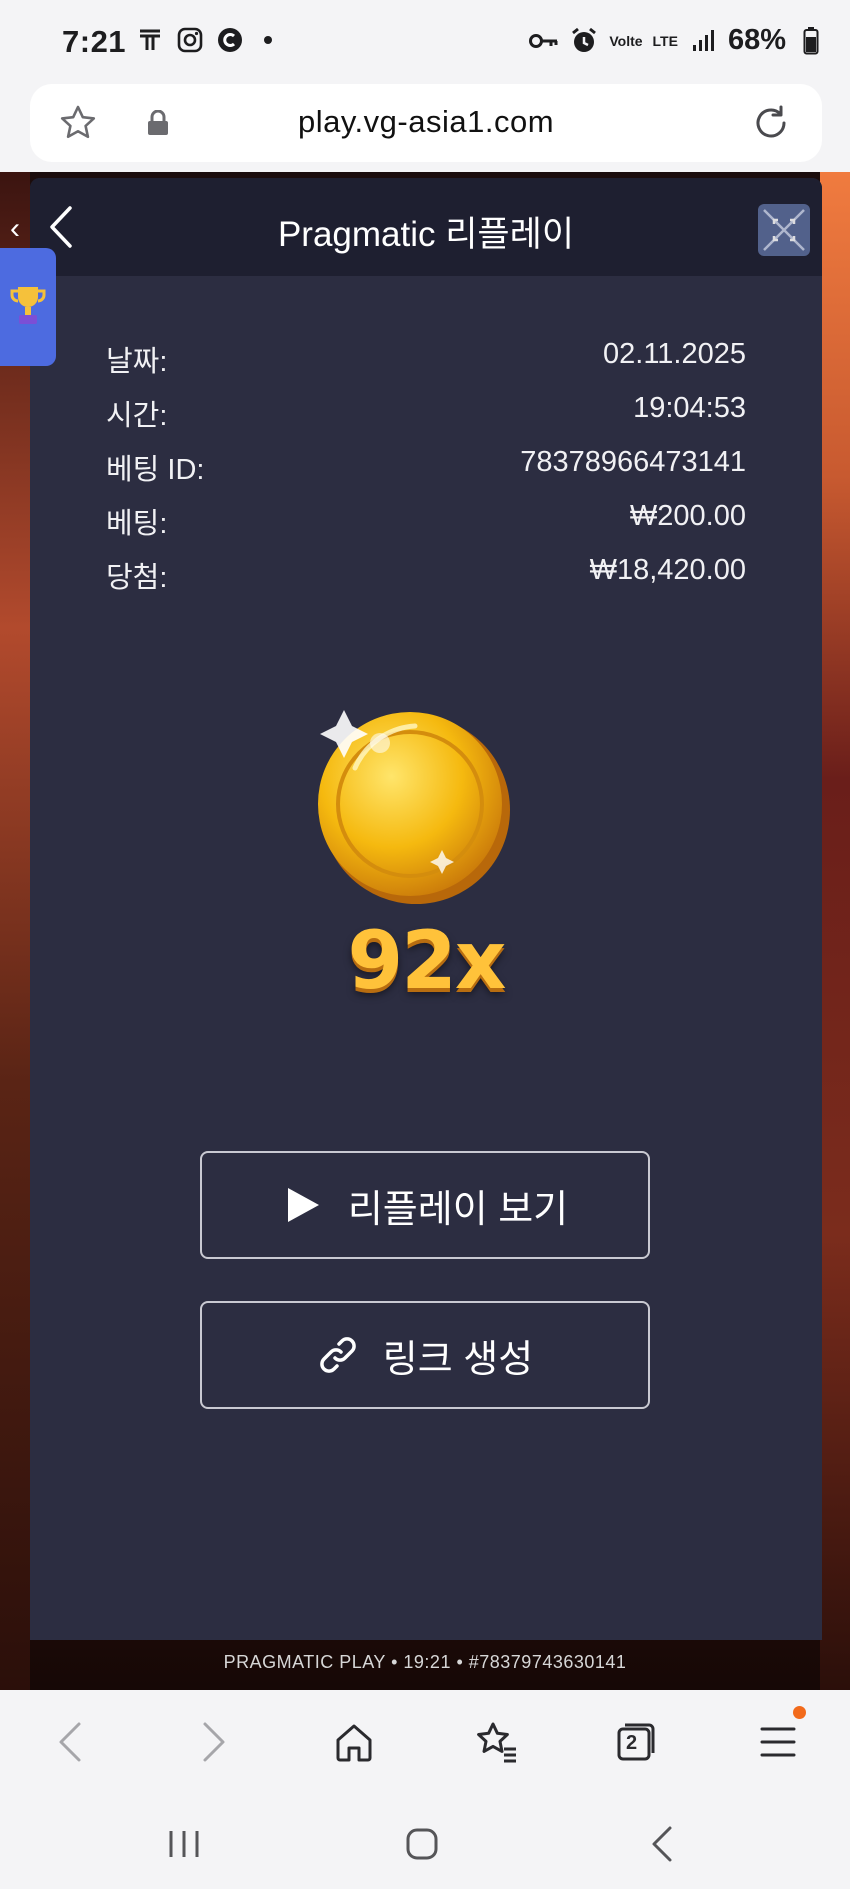 This screenshot has height=1889, width=850. What do you see at coordinates (626, 40) in the screenshot?
I see `volte-indicator: Volte` at bounding box center [626, 40].